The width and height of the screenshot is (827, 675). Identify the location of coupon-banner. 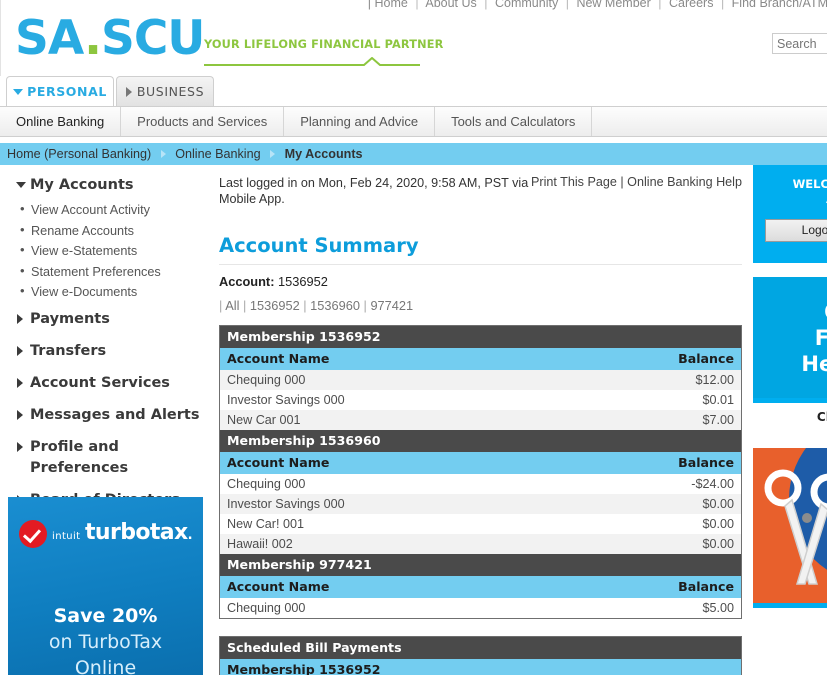
(790, 528).